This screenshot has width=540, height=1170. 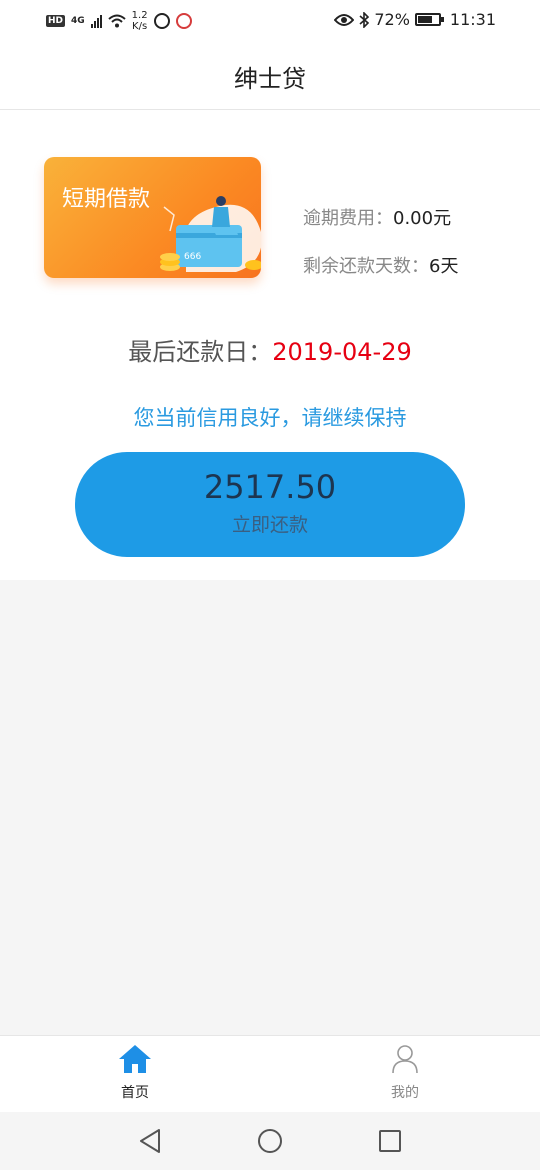 What do you see at coordinates (422, 218) in the screenshot?
I see `overdue-fee-value: 0.00元` at bounding box center [422, 218].